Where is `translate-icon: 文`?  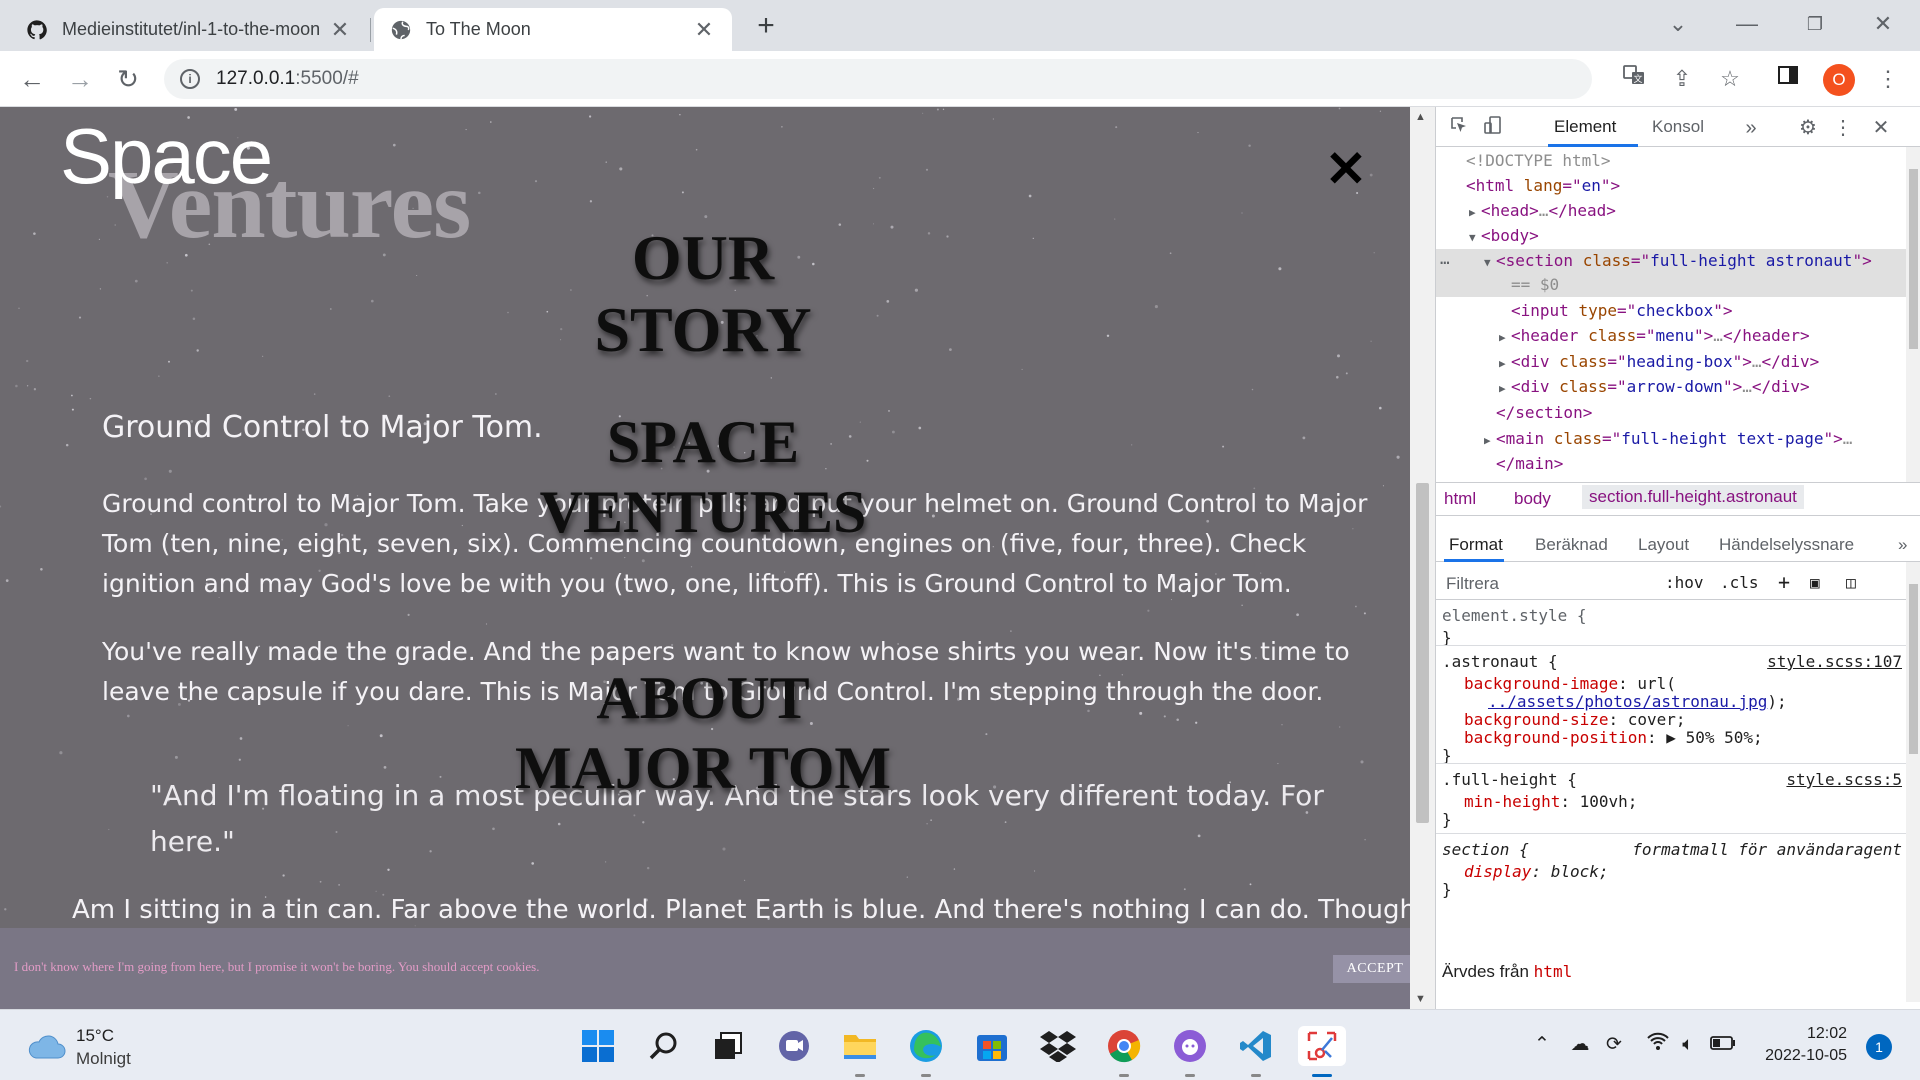 translate-icon: 文 is located at coordinates (1634, 79).